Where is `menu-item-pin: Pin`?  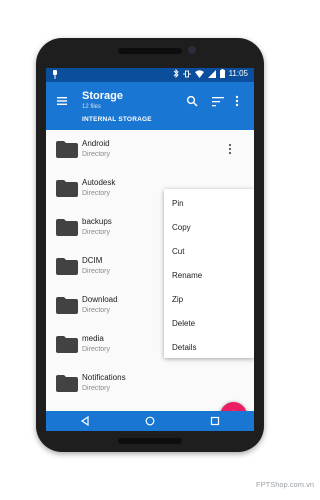 menu-item-pin: Pin is located at coordinates (178, 203).